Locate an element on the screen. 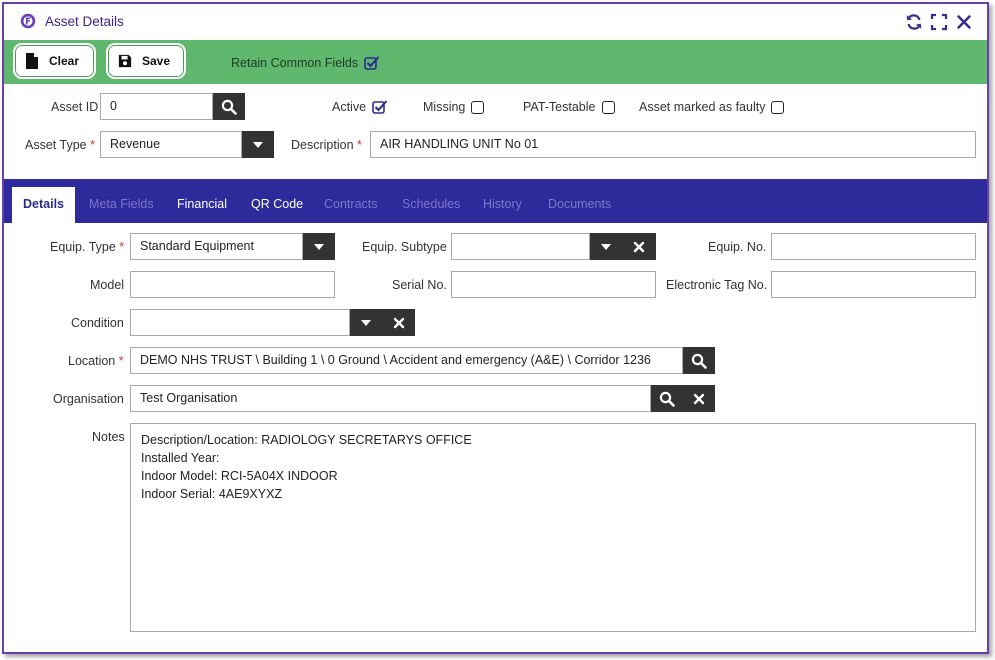 The width and height of the screenshot is (995, 660). model-label: Model is located at coordinates (107, 285).